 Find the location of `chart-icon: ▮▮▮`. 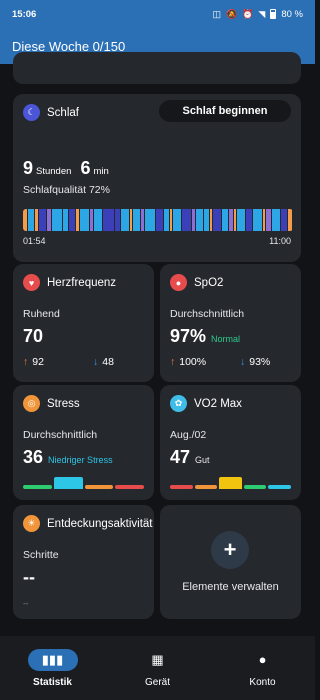

chart-icon: ▮▮▮ is located at coordinates (52, 659).